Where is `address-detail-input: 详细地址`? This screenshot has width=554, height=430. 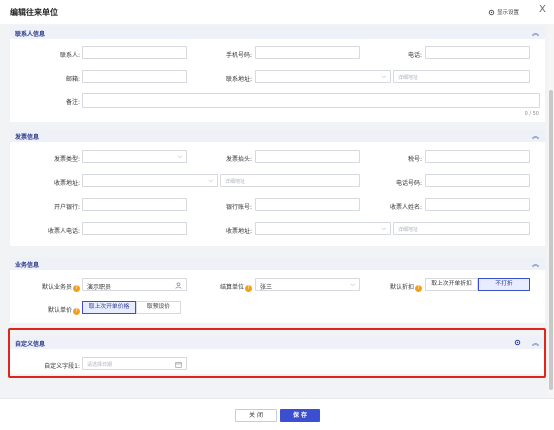
address-detail-input: 详细地址 is located at coordinates (461, 76).